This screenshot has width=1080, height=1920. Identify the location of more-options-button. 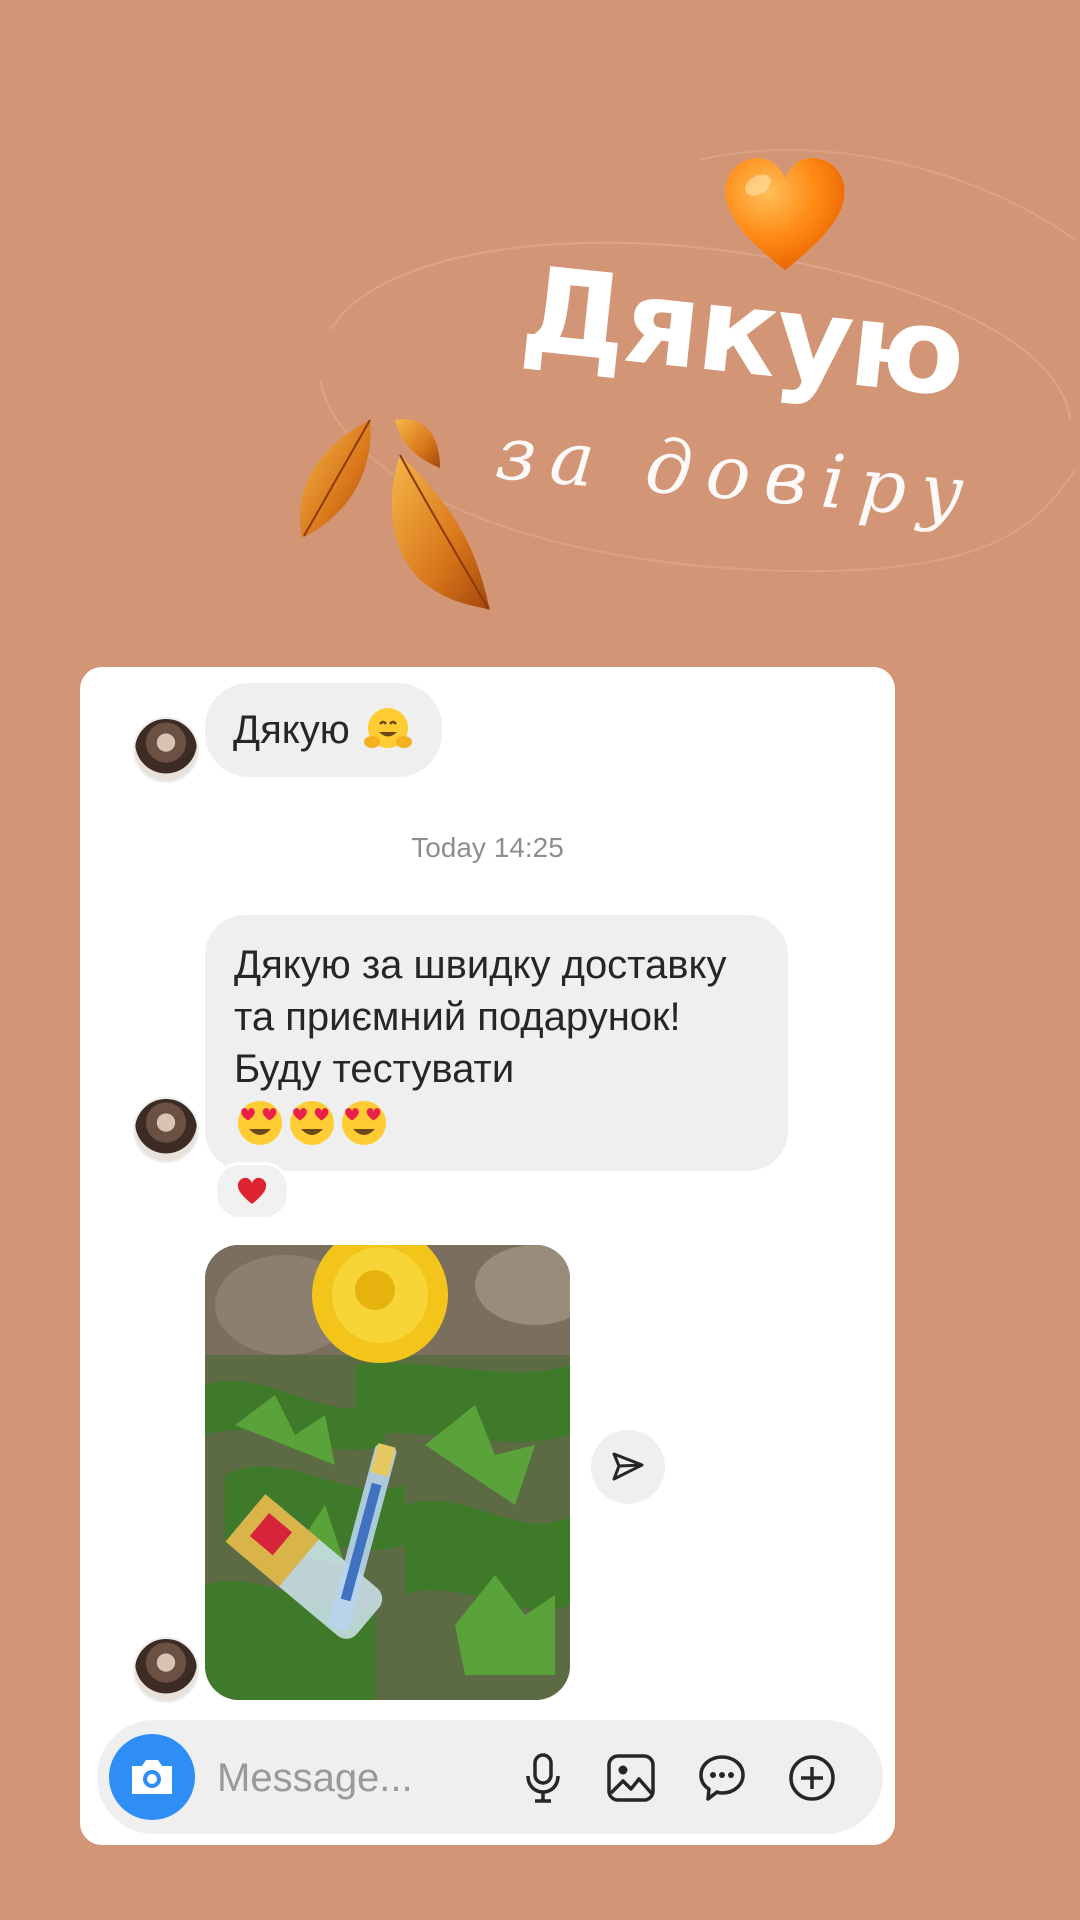
(812, 1778).